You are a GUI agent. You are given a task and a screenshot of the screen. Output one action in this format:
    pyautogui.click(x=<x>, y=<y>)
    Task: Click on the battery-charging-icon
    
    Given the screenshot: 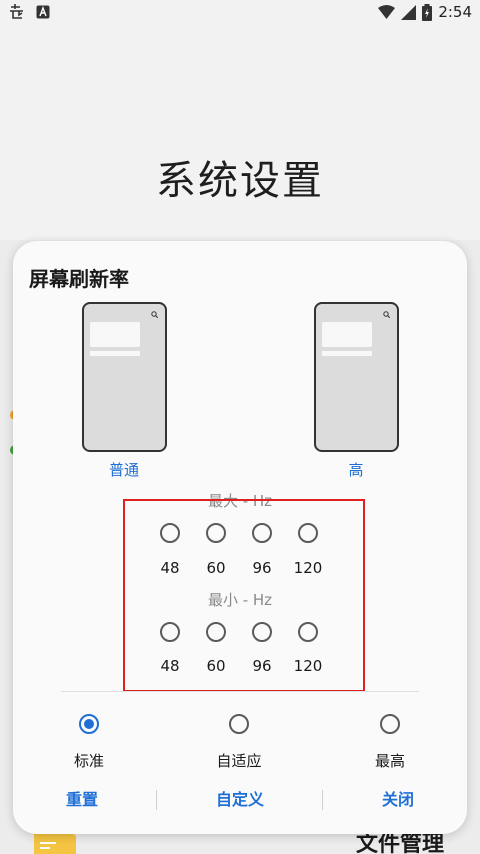 What is the action you would take?
    pyautogui.click(x=427, y=12)
    